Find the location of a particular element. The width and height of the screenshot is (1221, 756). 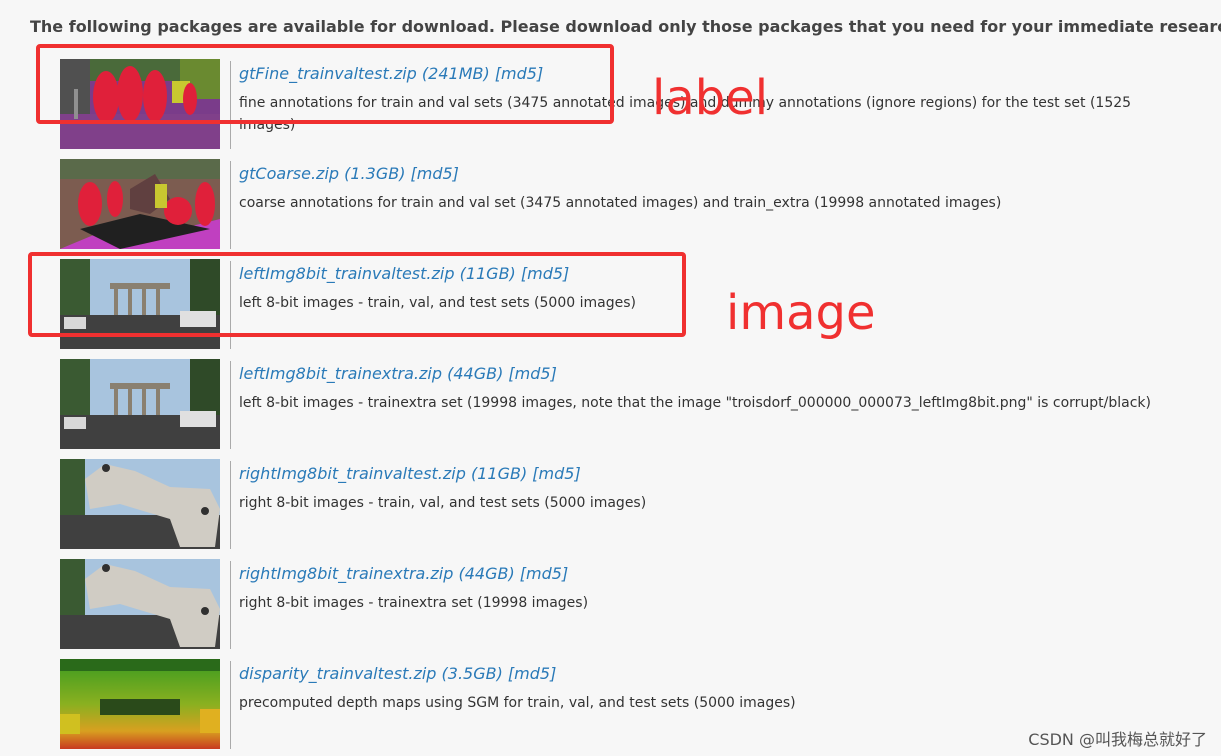

label-annotation-text: label is located at coordinates (710, 98).